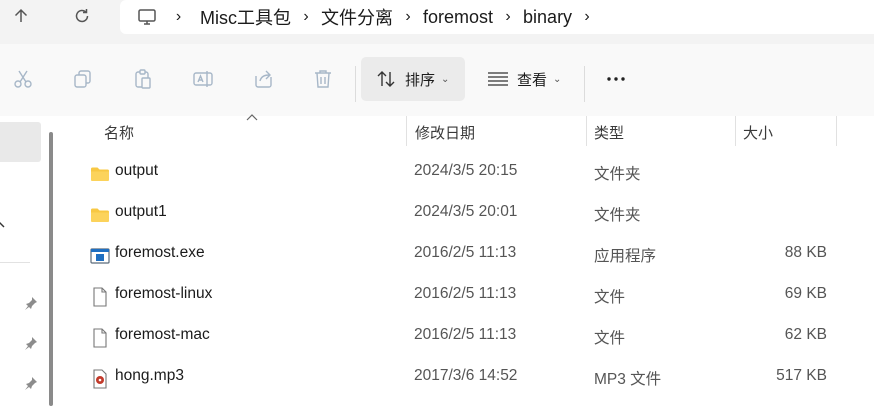  I want to click on delete-icon, so click(323, 79).